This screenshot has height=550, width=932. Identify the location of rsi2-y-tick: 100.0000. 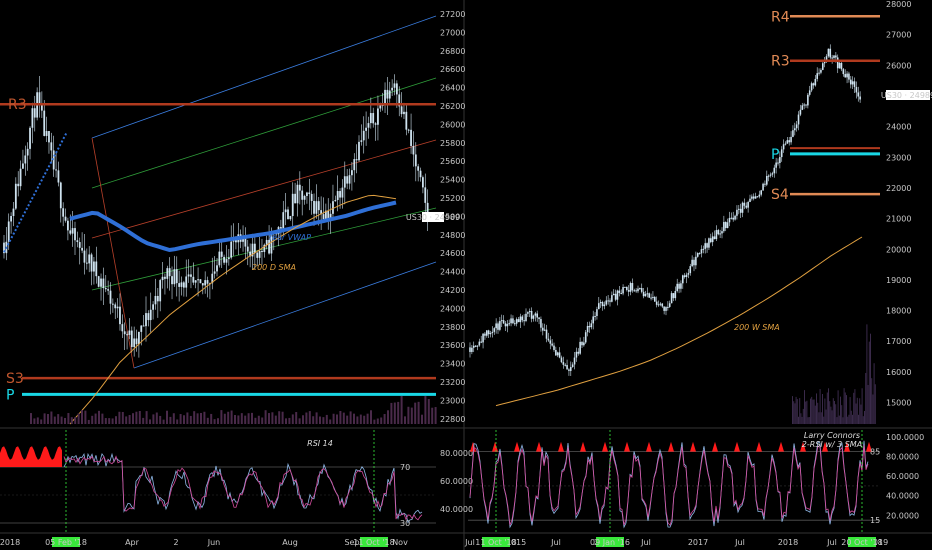
(905, 437).